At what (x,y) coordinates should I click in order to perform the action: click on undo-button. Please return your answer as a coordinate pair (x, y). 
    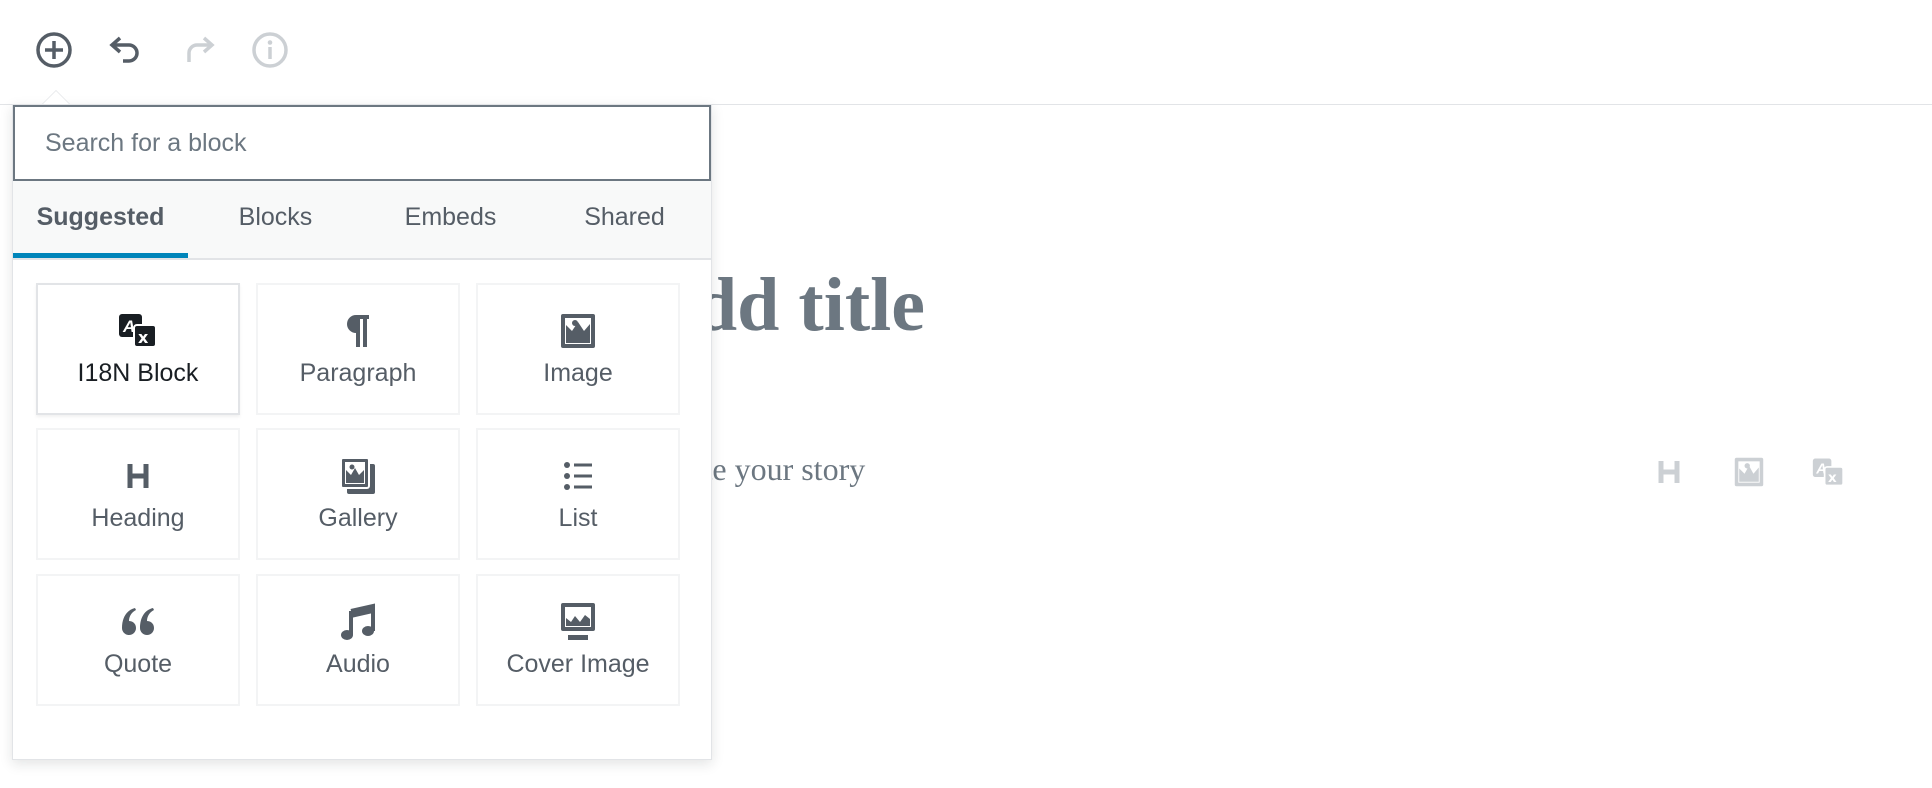
    Looking at the image, I should click on (126, 50).